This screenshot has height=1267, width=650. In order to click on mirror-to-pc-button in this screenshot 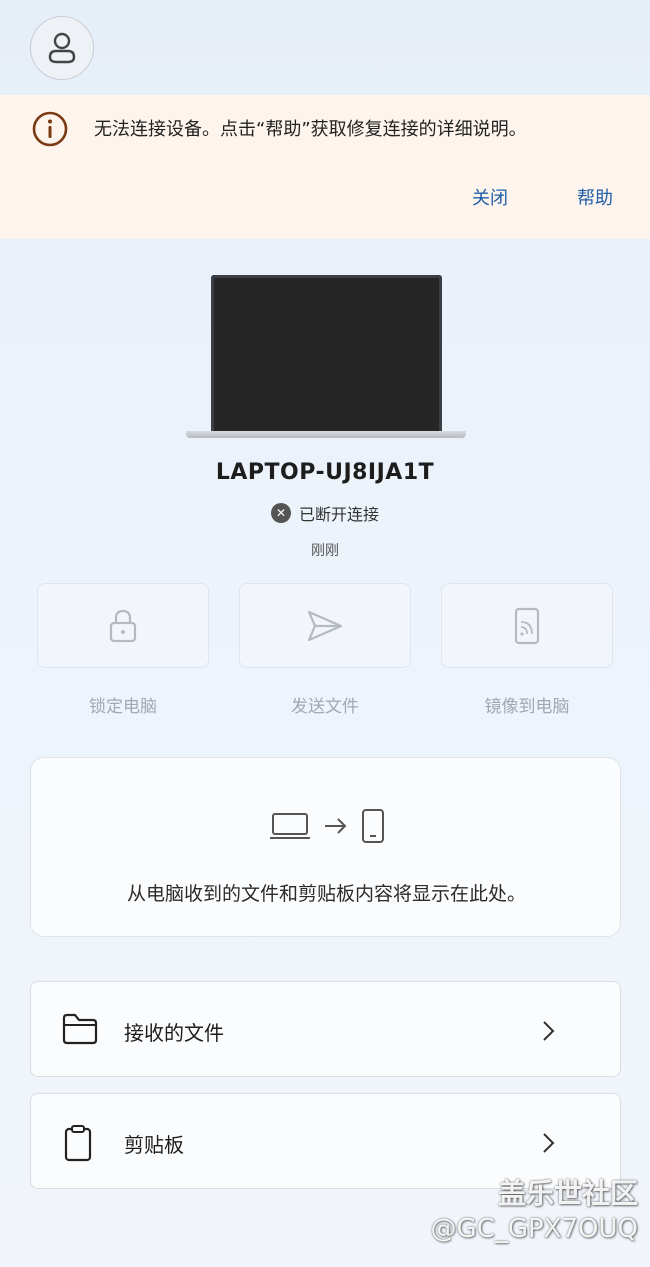, I will do `click(527, 625)`.